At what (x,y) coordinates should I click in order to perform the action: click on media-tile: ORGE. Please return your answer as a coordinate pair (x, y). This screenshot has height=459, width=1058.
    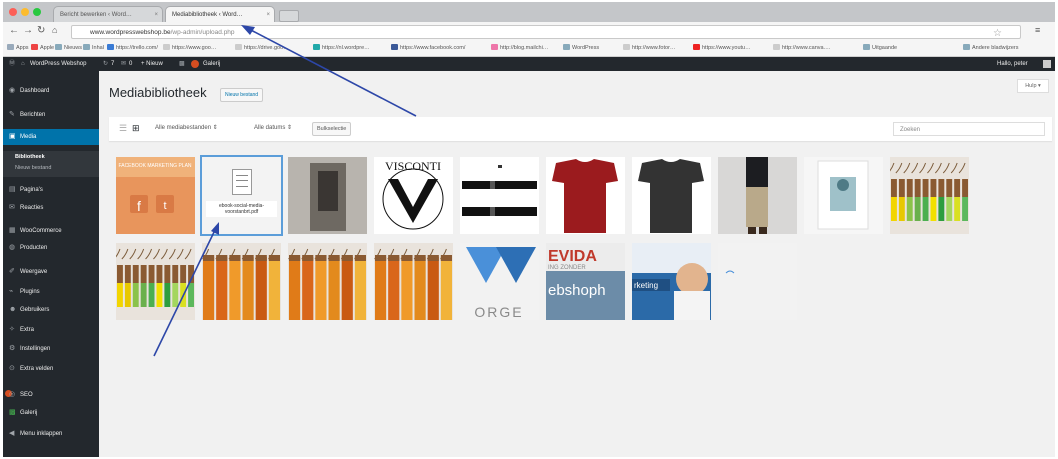
    Looking at the image, I should click on (499, 281).